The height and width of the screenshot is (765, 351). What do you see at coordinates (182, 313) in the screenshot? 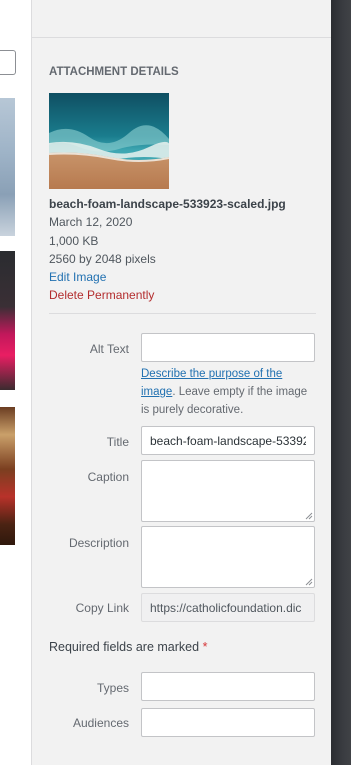
I see `details-divider` at bounding box center [182, 313].